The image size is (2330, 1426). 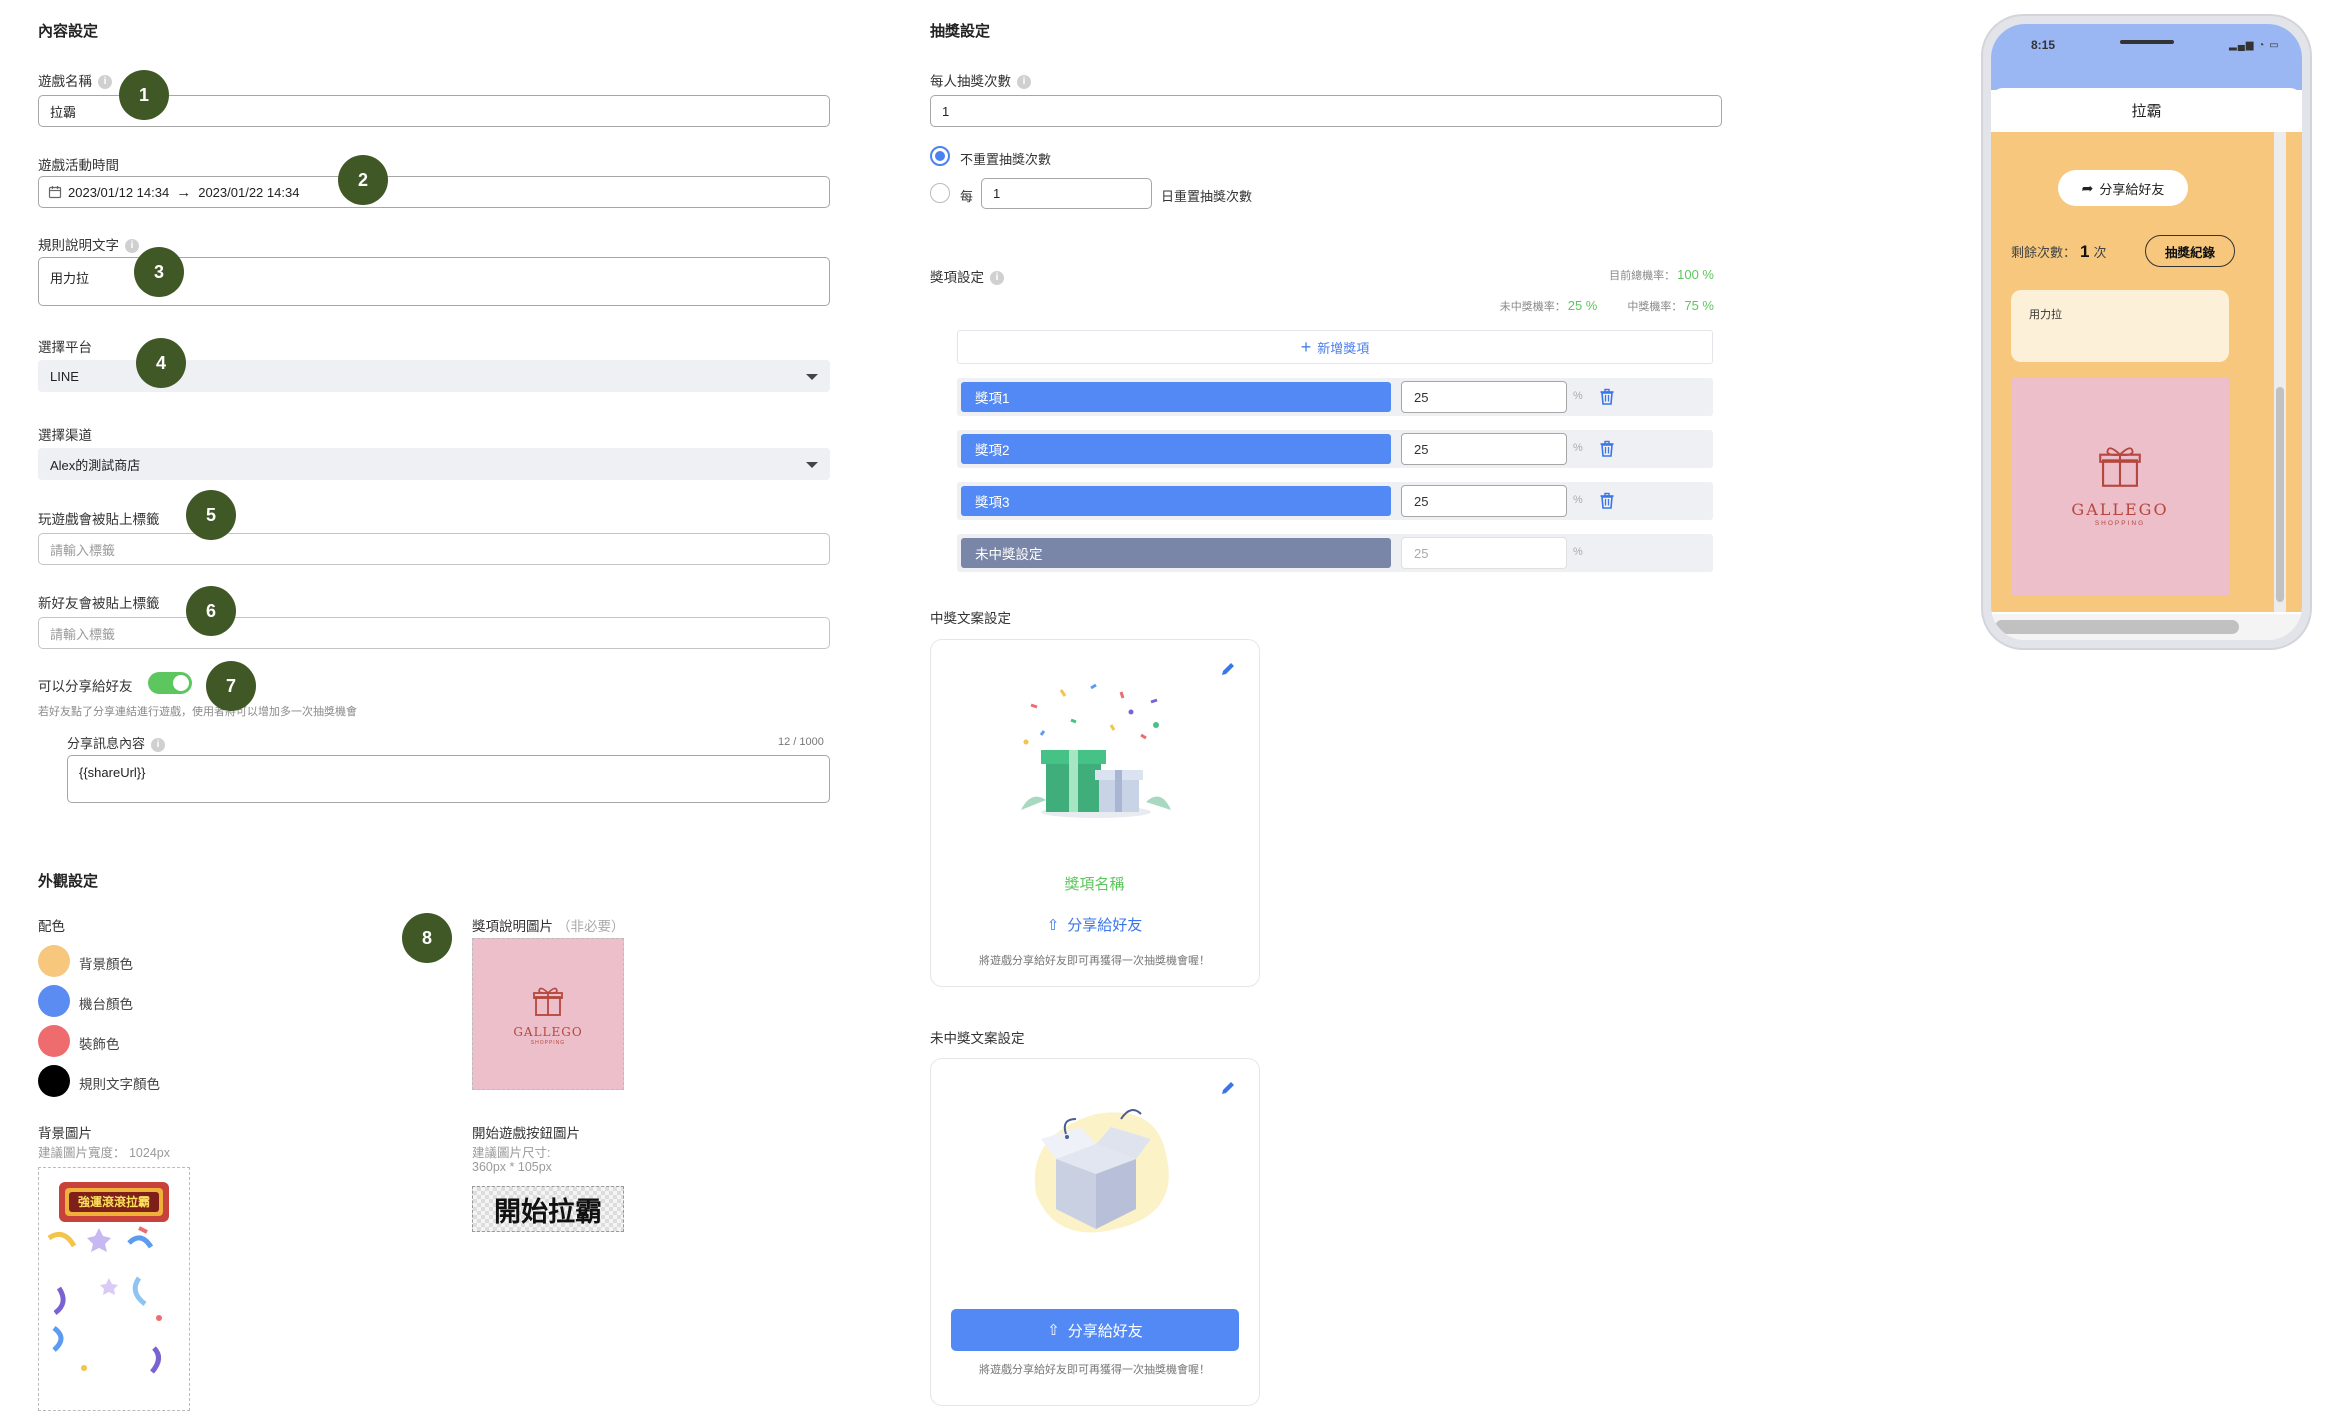 I want to click on phone-game-area: ➦ 分享給好友 剩餘次數： 1 次 抽獎紀錄 用力拉 GALLEGO SHOPPING, so click(x=2146, y=372).